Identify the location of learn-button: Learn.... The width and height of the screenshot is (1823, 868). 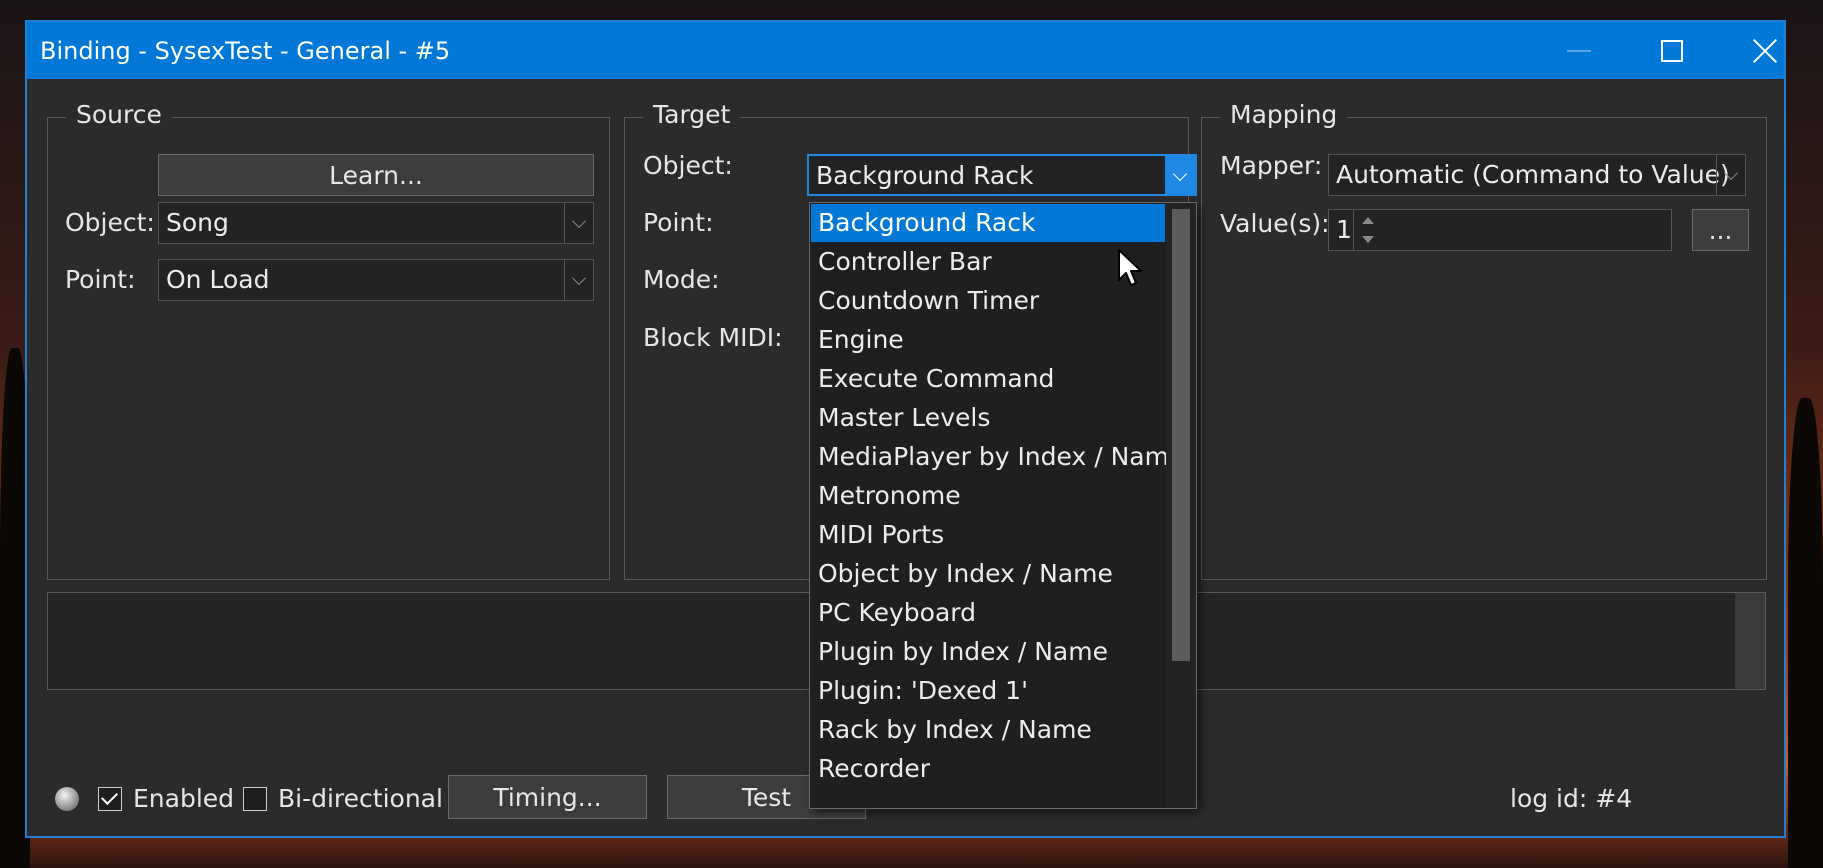
(376, 175).